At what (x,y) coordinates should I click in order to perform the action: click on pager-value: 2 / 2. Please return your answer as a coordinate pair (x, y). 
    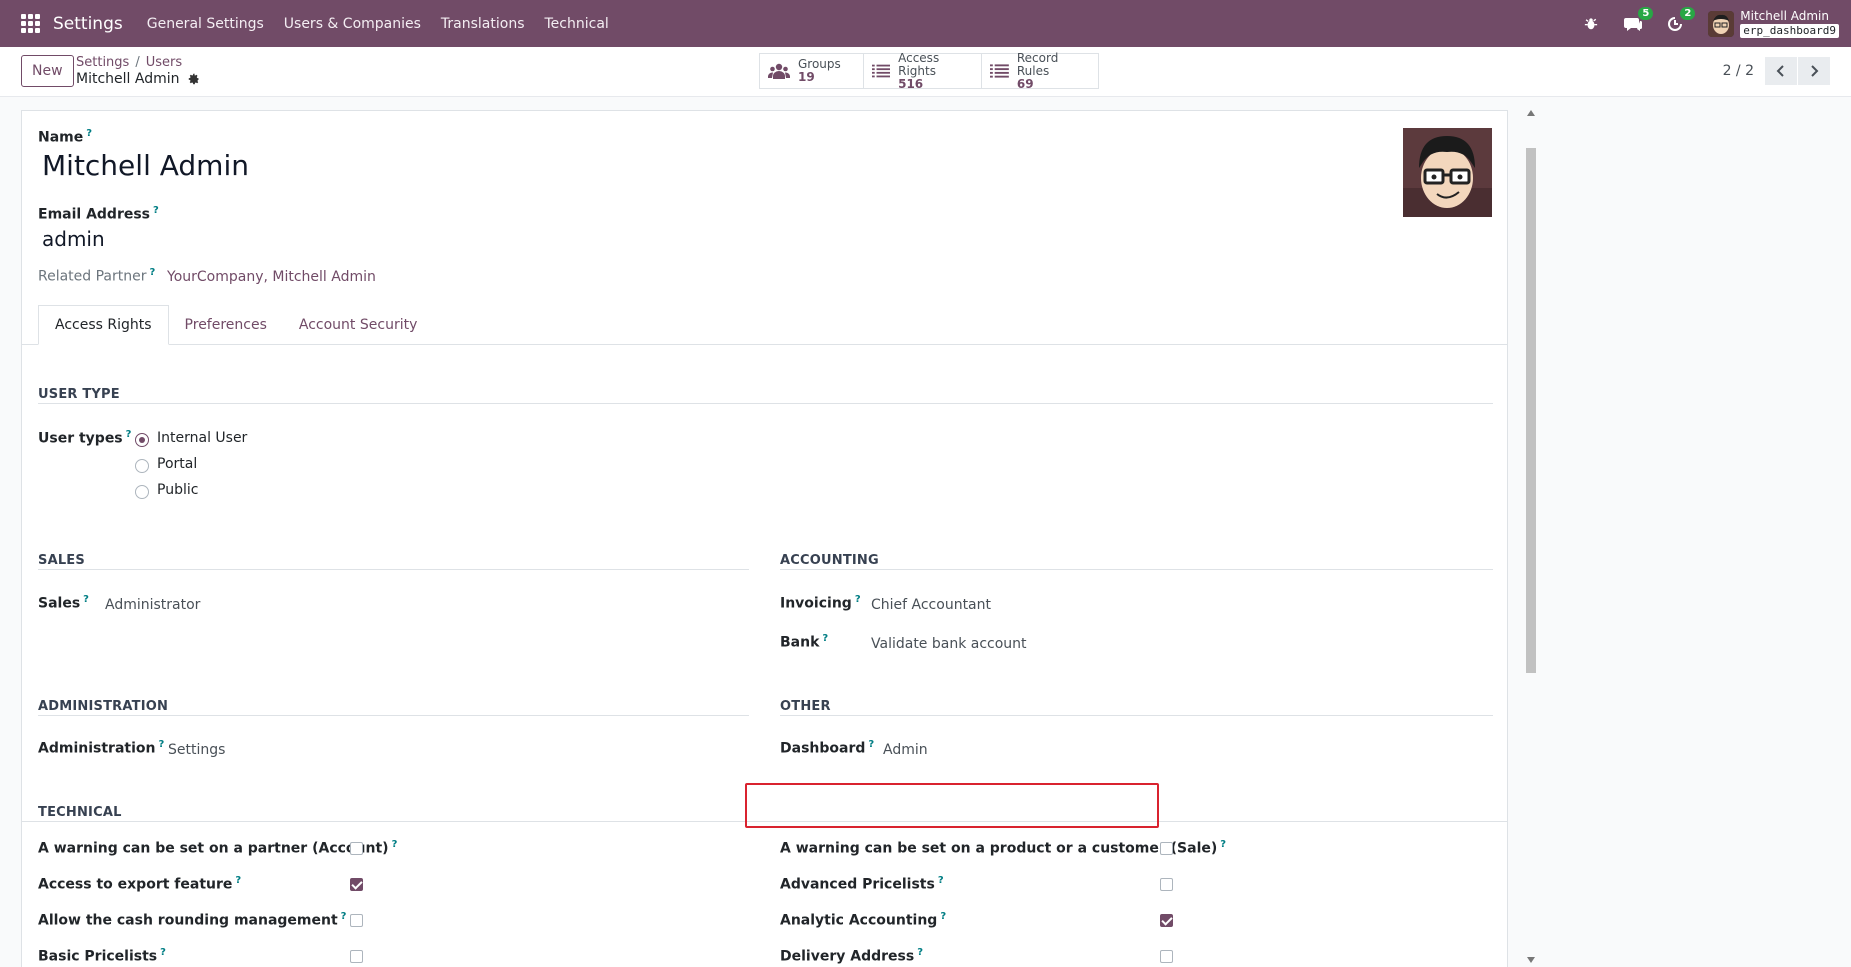
    Looking at the image, I should click on (1738, 71).